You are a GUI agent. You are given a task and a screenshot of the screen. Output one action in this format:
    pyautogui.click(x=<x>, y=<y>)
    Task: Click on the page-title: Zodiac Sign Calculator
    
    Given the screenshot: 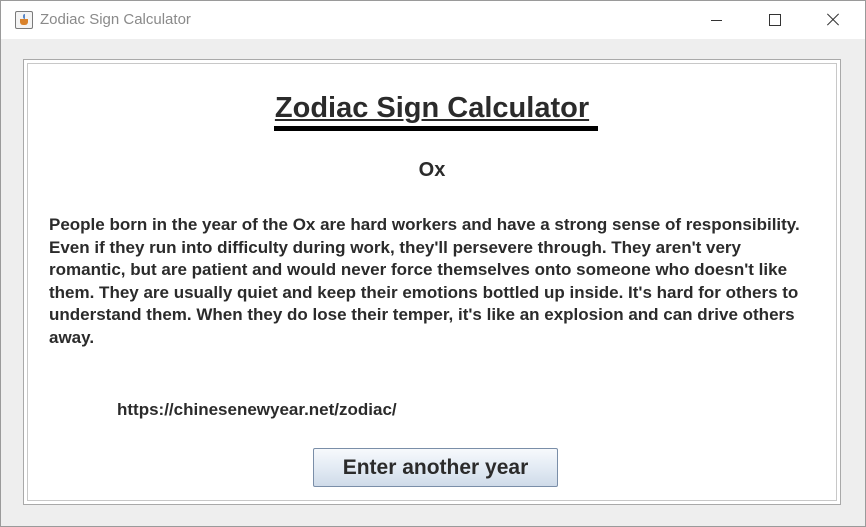 What is the action you would take?
    pyautogui.click(x=432, y=108)
    